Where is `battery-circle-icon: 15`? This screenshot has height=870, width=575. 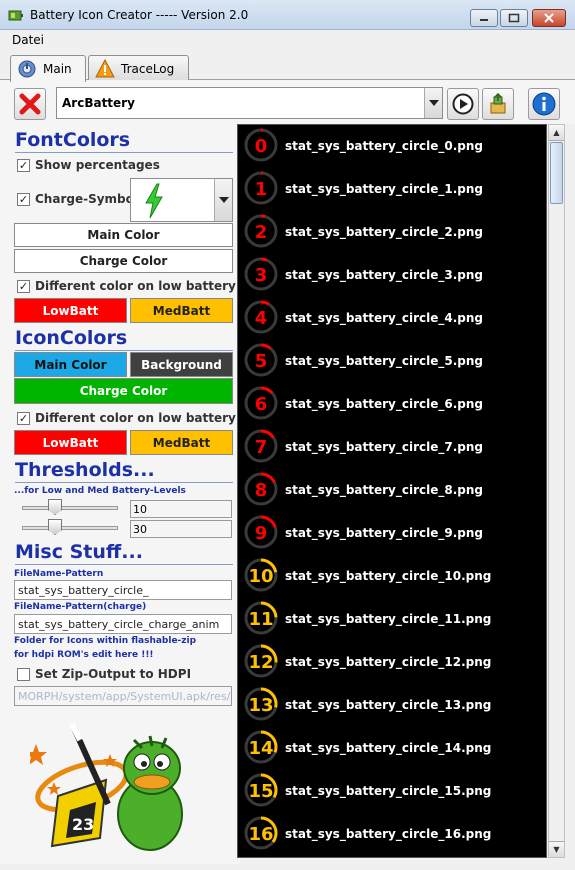 battery-circle-icon: 15 is located at coordinates (261, 790).